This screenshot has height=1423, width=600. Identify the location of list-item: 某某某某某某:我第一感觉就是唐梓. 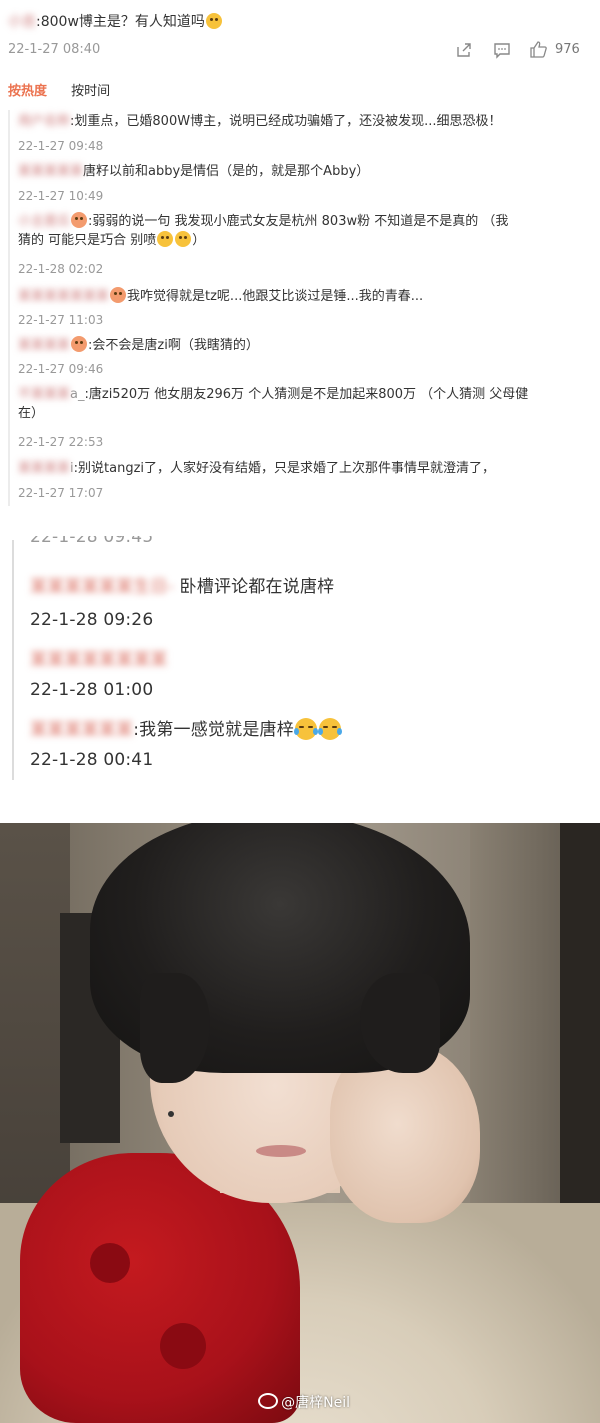
(186, 727).